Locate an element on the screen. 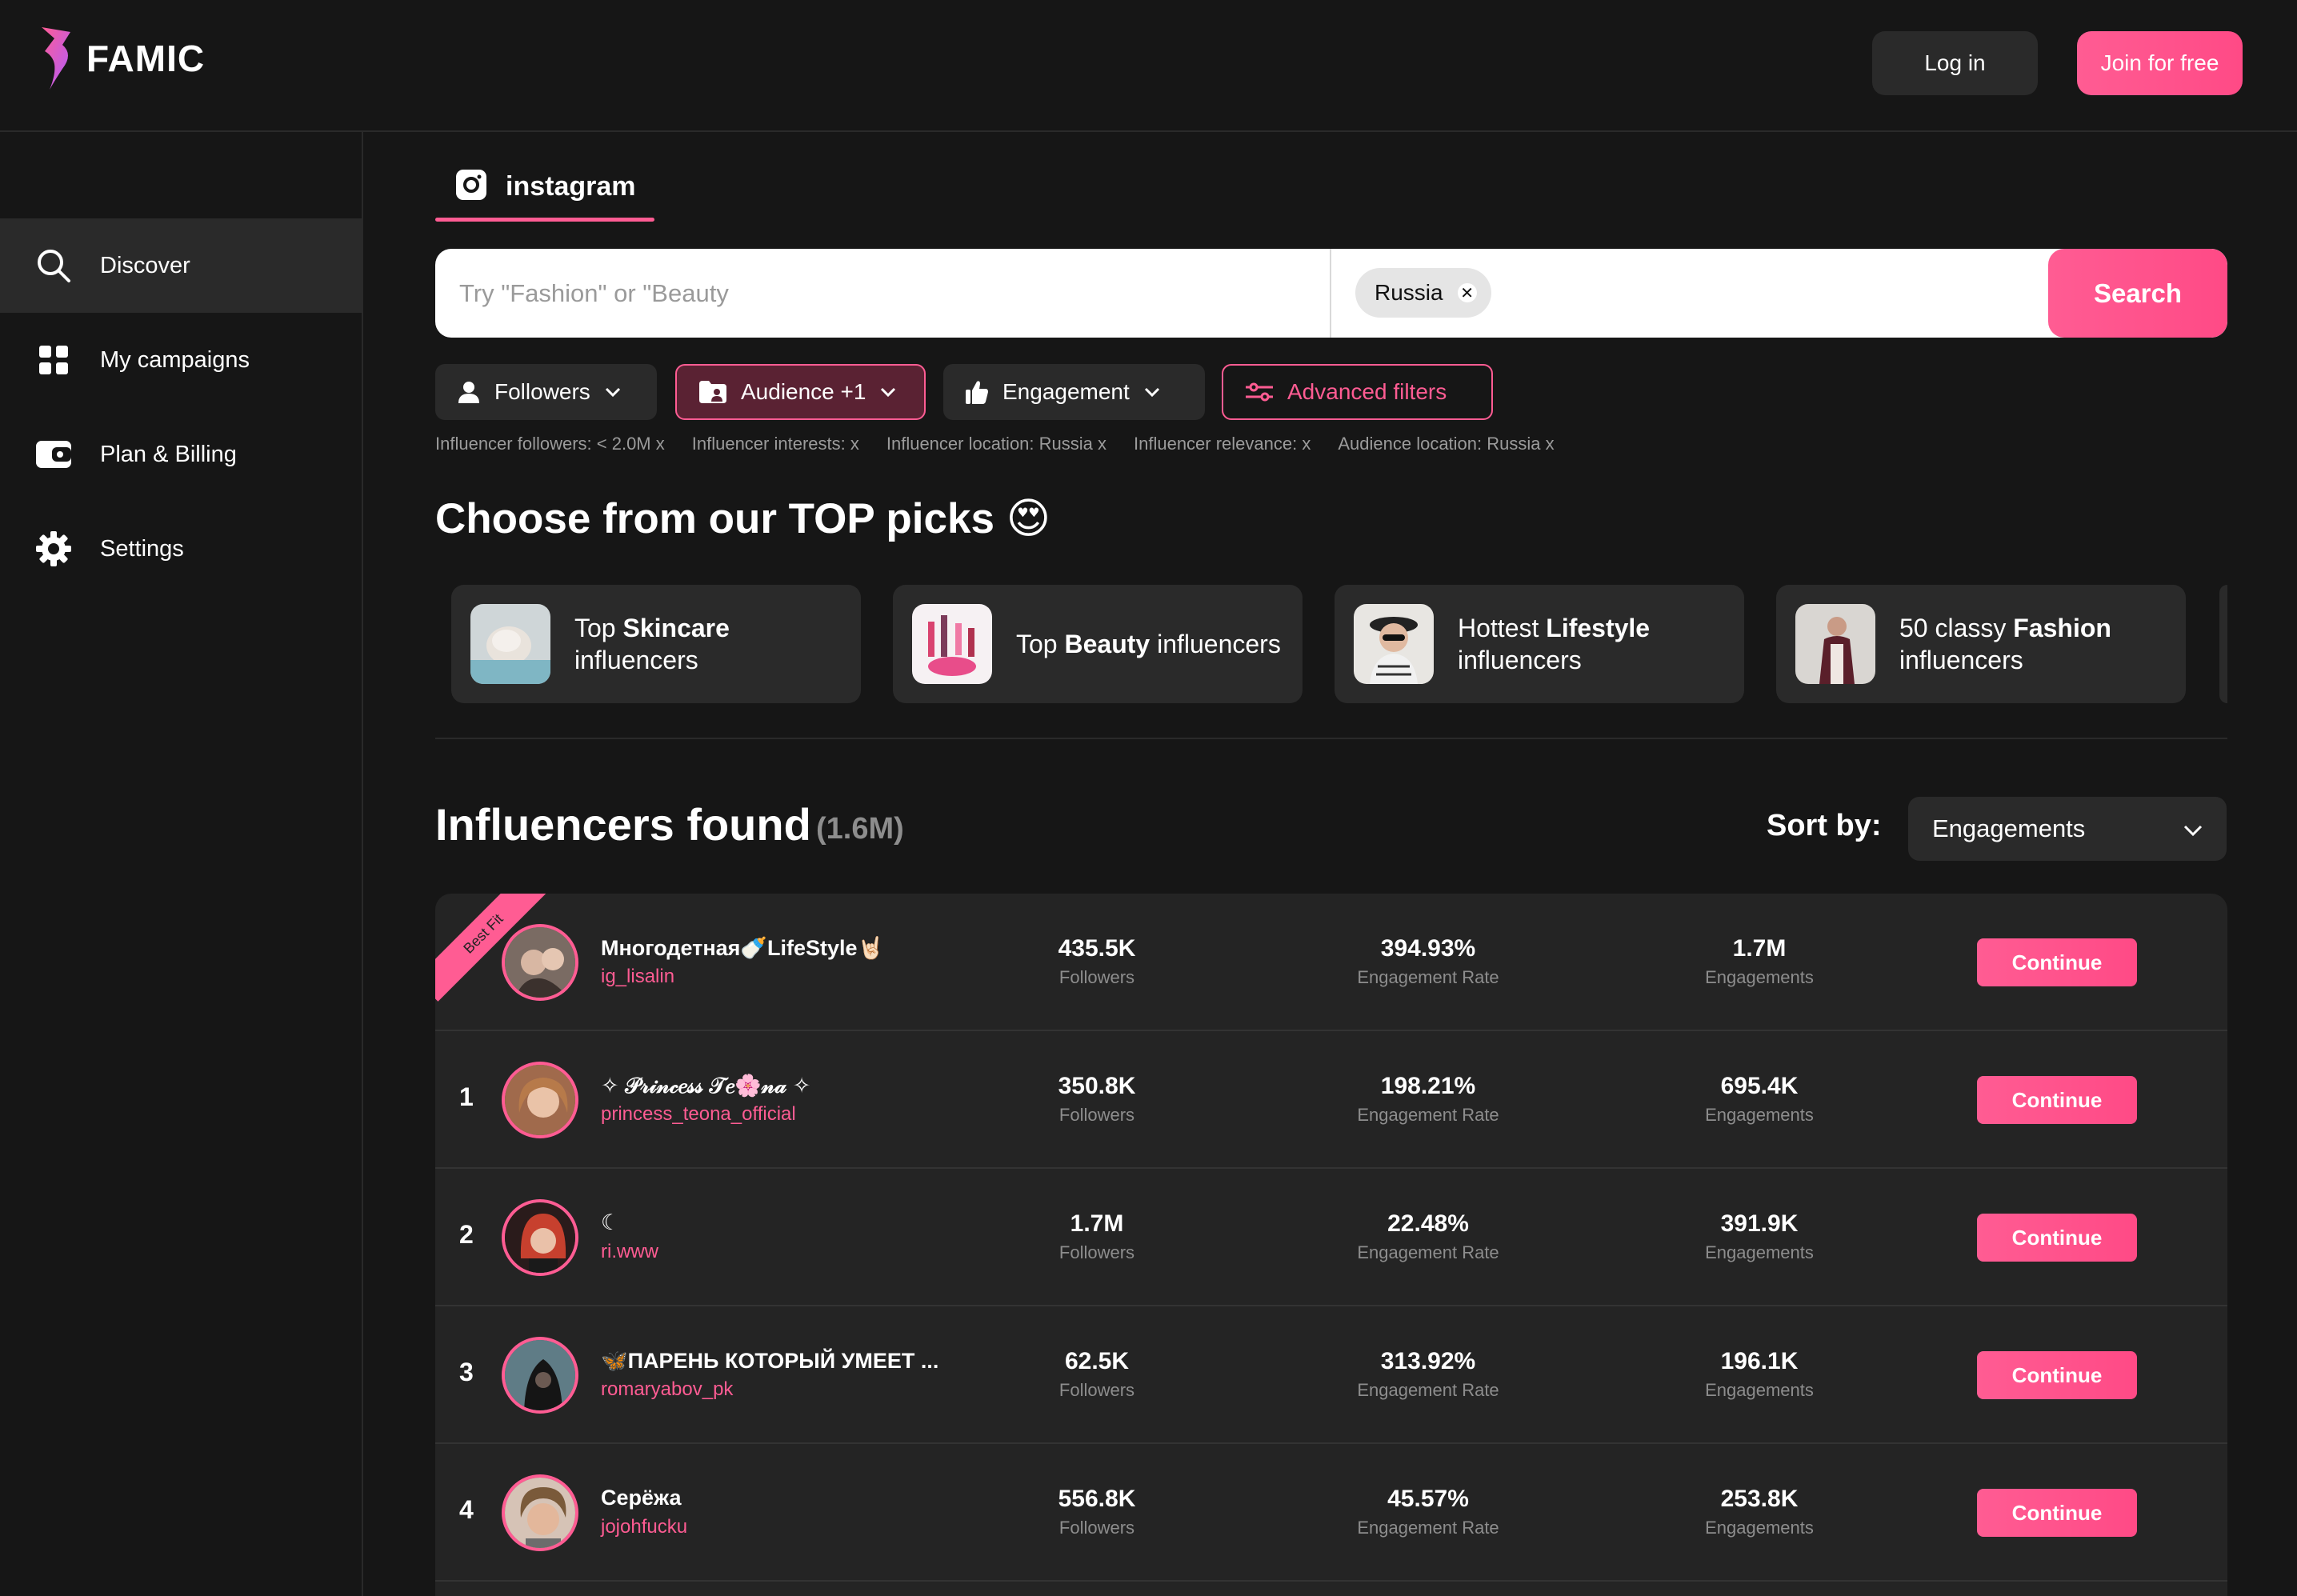 This screenshot has width=2297, height=1596. pick-card-fashion: 50 classy Fashion influencers is located at coordinates (1981, 644).